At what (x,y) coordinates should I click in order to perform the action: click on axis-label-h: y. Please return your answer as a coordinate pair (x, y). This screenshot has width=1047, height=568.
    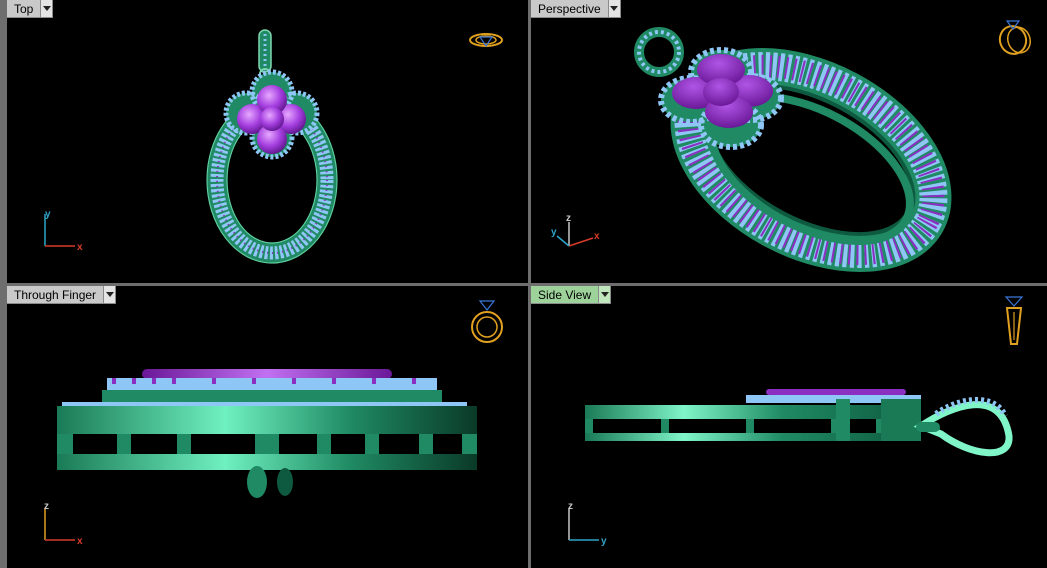
    Looking at the image, I should click on (604, 541).